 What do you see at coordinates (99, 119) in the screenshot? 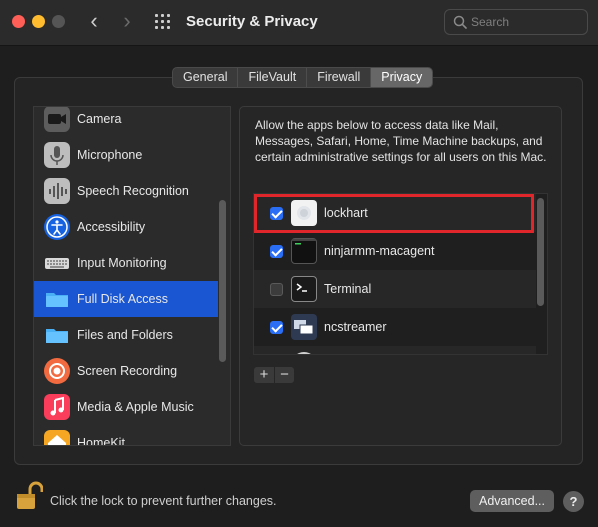
I see `sidebar-item-label: Camera` at bounding box center [99, 119].